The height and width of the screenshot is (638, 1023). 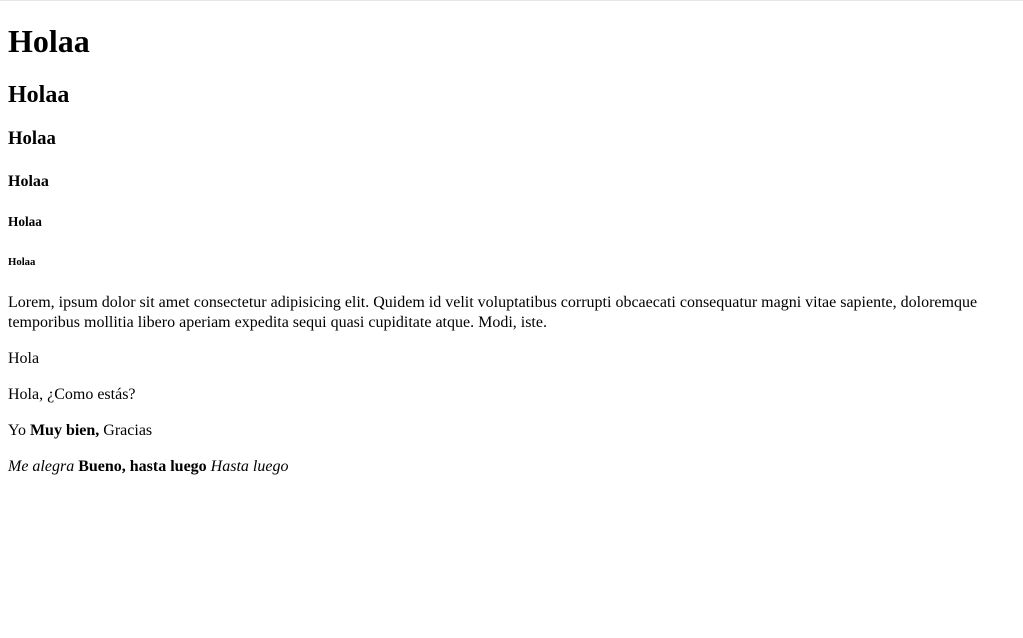 I want to click on me-alegra-paragraph: Me alegra Bueno, hasta luego Hasta luego, so click(x=148, y=467).